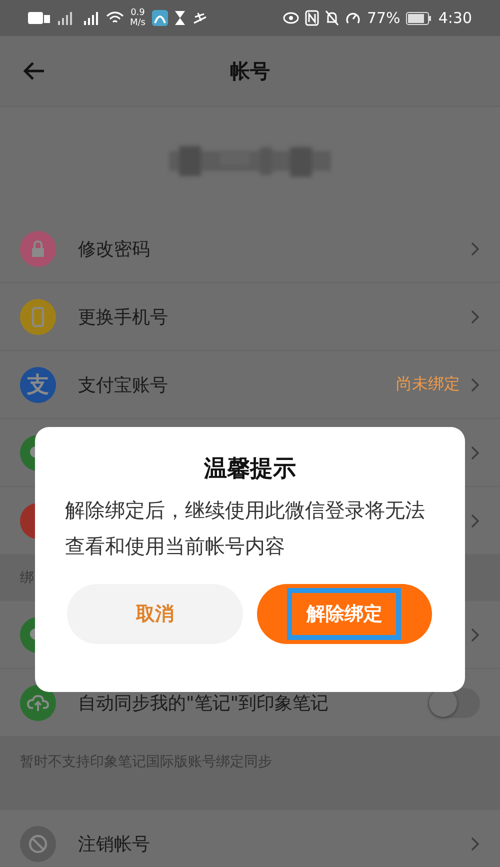 Image resolution: width=500 pixels, height=867 pixels. What do you see at coordinates (290, 18) in the screenshot?
I see `eye-icon` at bounding box center [290, 18].